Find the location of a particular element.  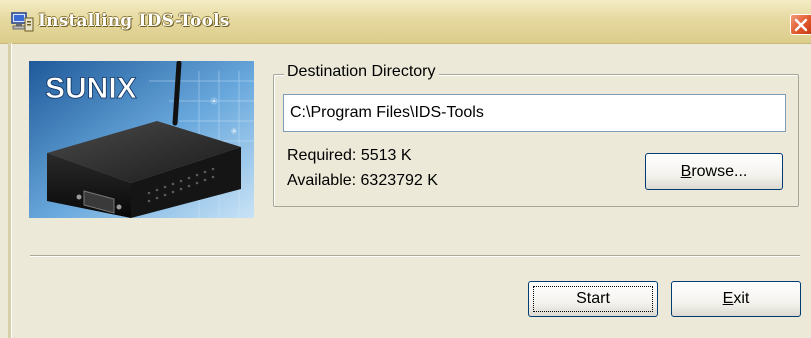

destination-path-input is located at coordinates (534, 113).